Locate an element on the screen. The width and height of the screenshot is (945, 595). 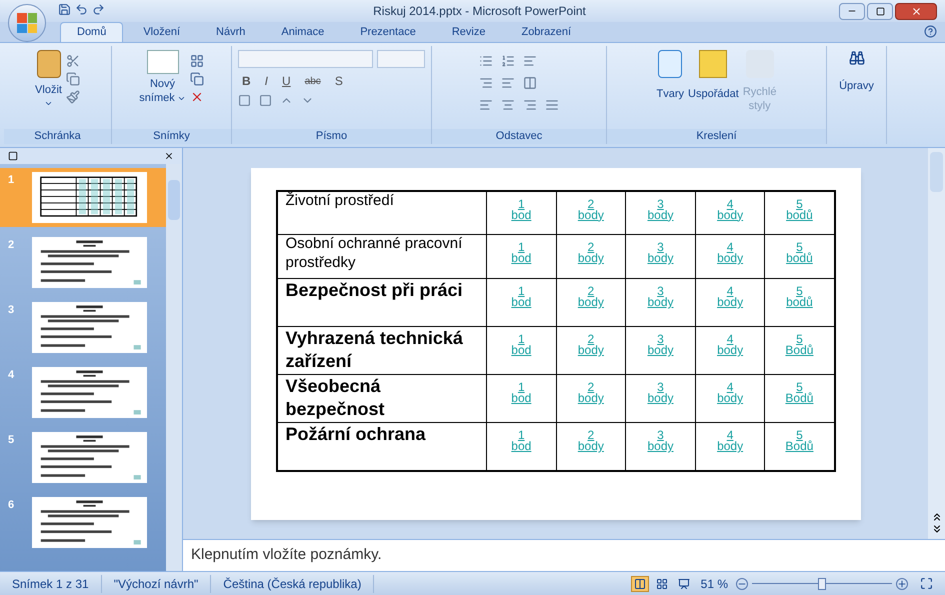
layout-icon is located at coordinates (197, 61).